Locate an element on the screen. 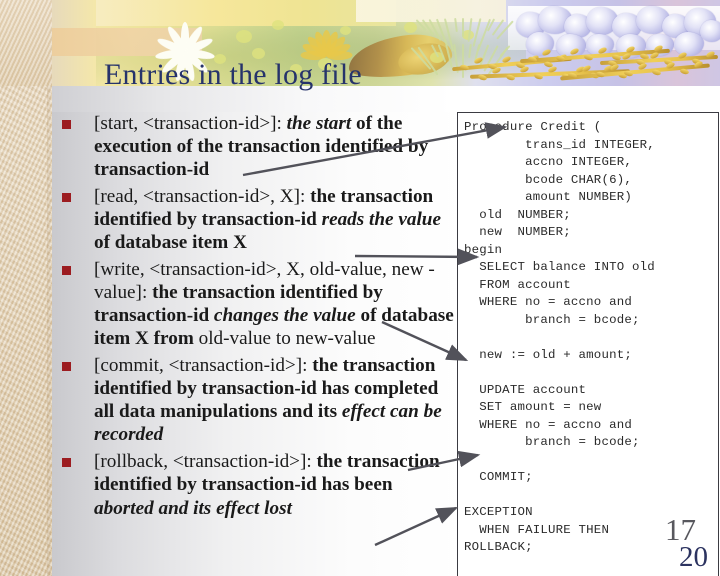  banner-cream-band is located at coordinates (431, 11).